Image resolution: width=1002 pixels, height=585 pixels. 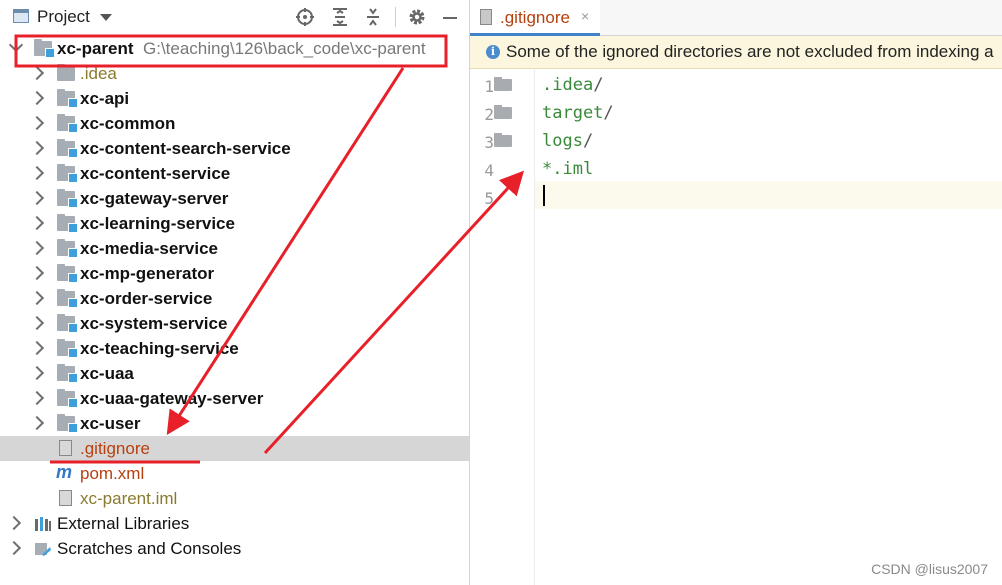 What do you see at coordinates (234, 248) in the screenshot?
I see `tree-item-xc-media-service: xc-media-service` at bounding box center [234, 248].